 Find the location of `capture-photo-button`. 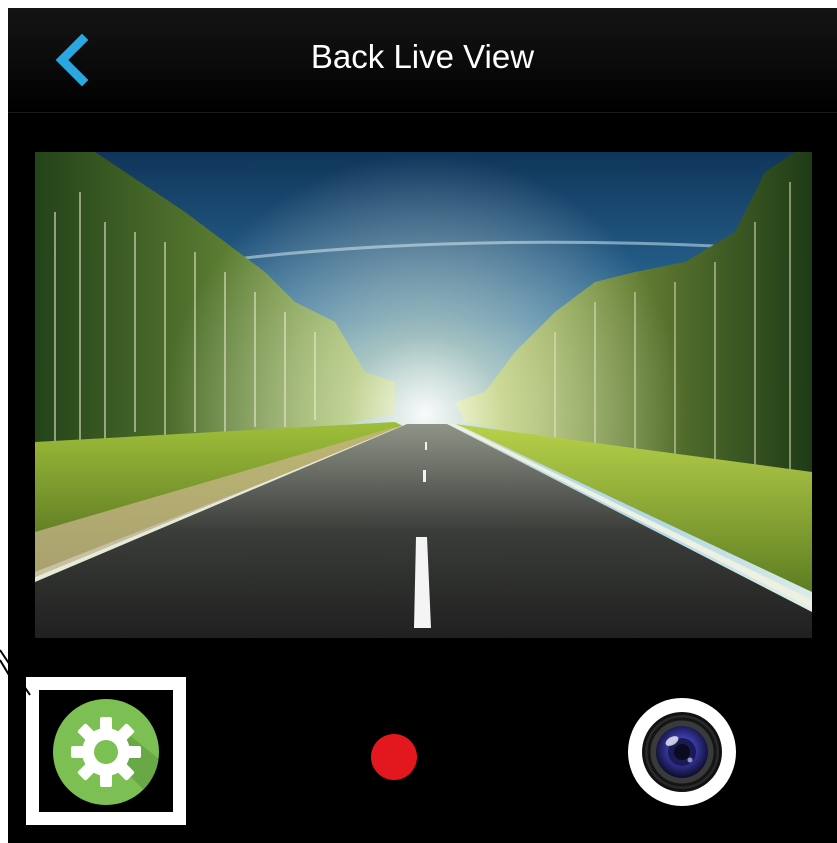

capture-photo-button is located at coordinates (682, 752).